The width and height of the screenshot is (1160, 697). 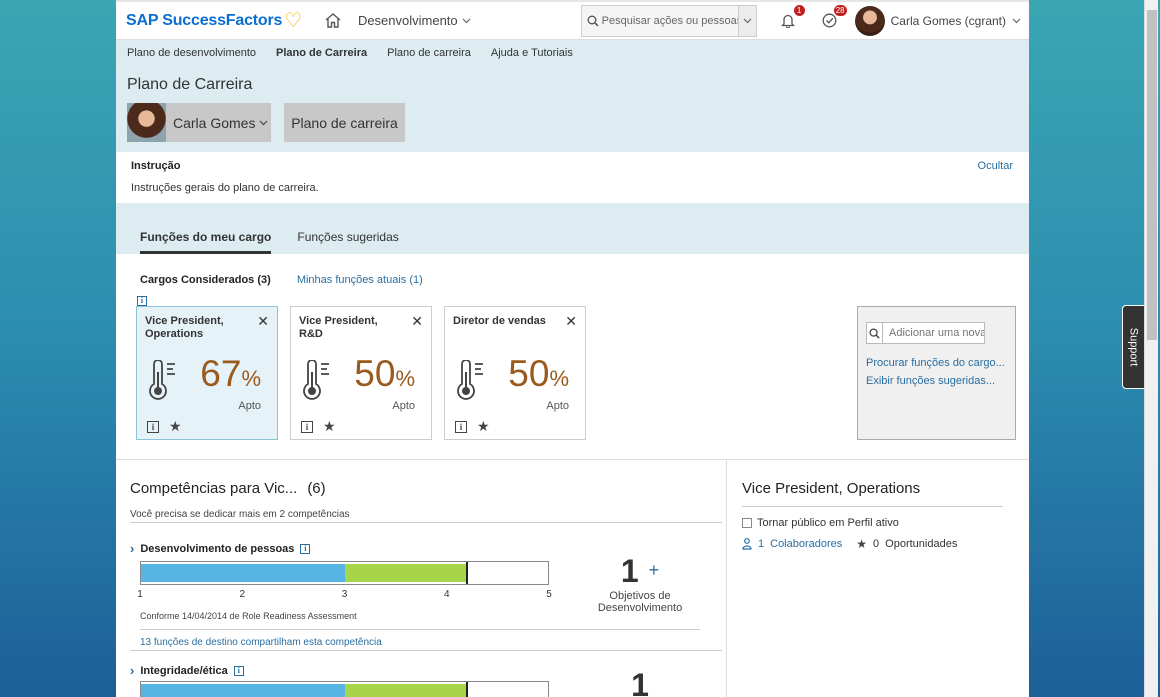 What do you see at coordinates (446, 594) in the screenshot?
I see `tick-label: 4` at bounding box center [446, 594].